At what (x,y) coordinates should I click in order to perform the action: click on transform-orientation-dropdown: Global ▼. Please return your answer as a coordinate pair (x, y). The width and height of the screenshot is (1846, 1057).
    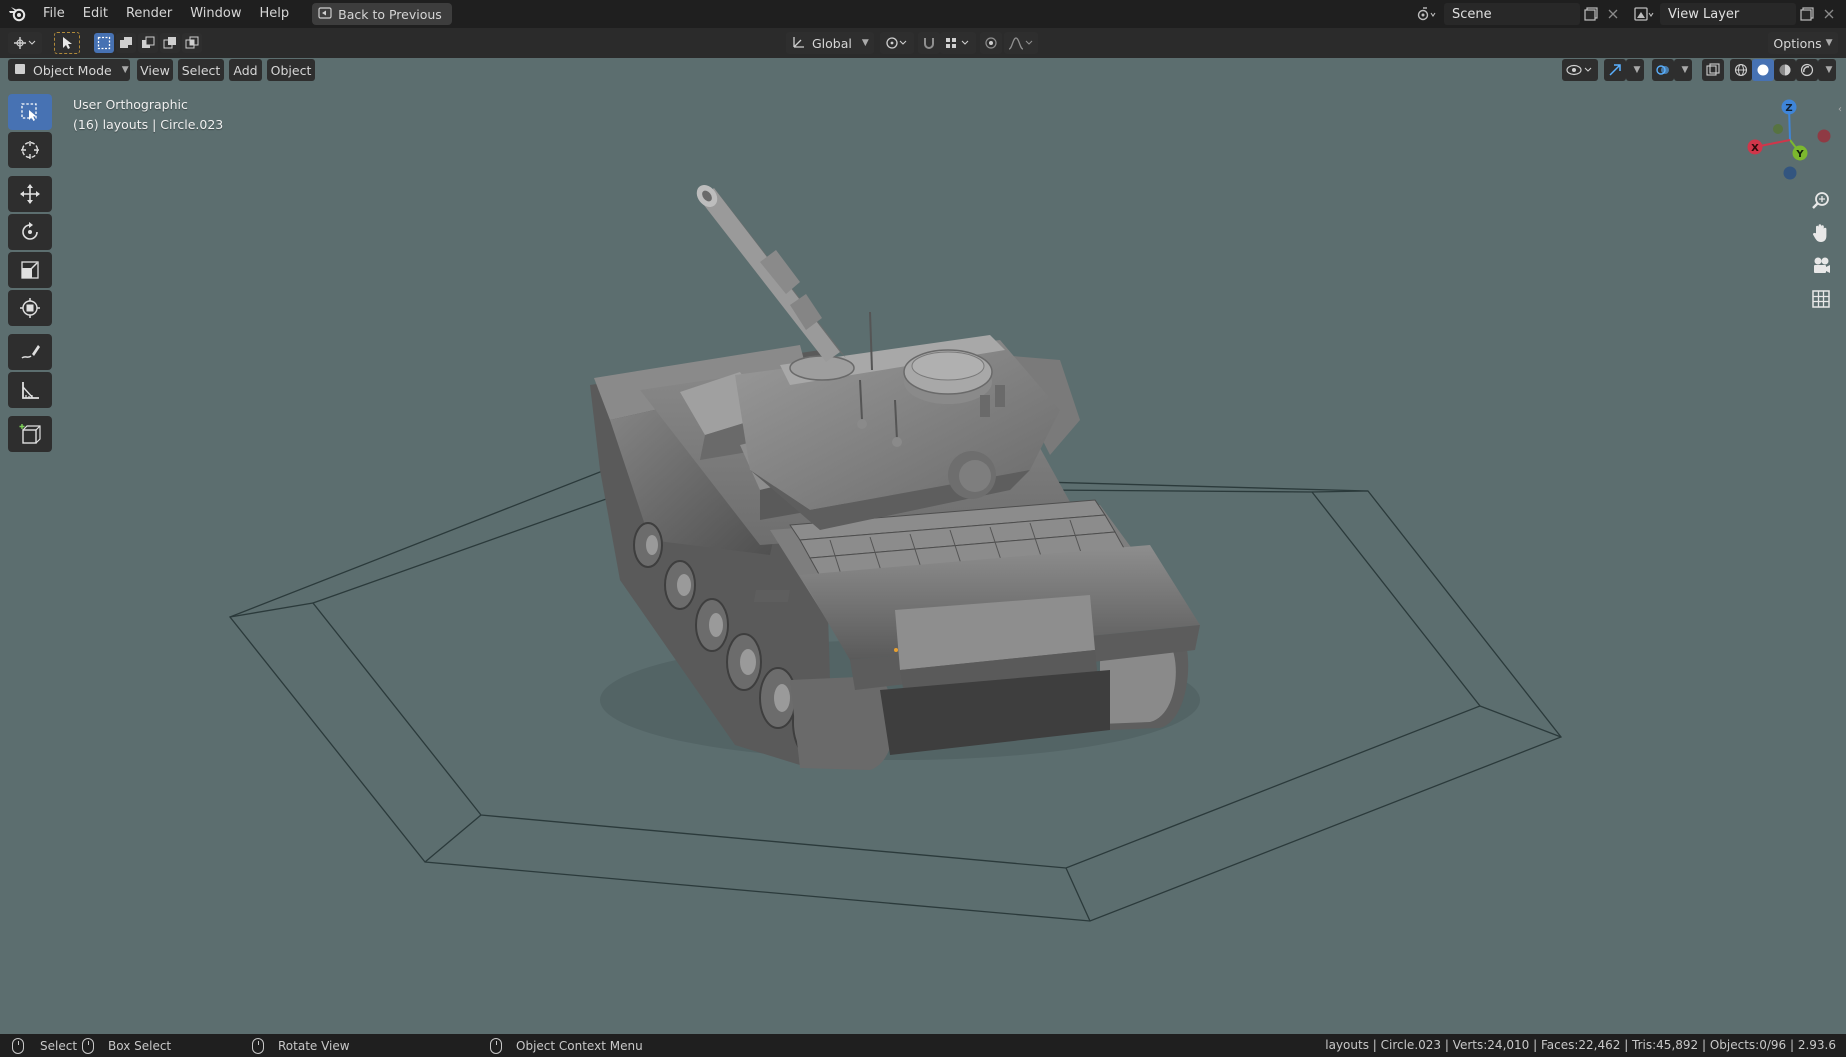
    Looking at the image, I should click on (830, 43).